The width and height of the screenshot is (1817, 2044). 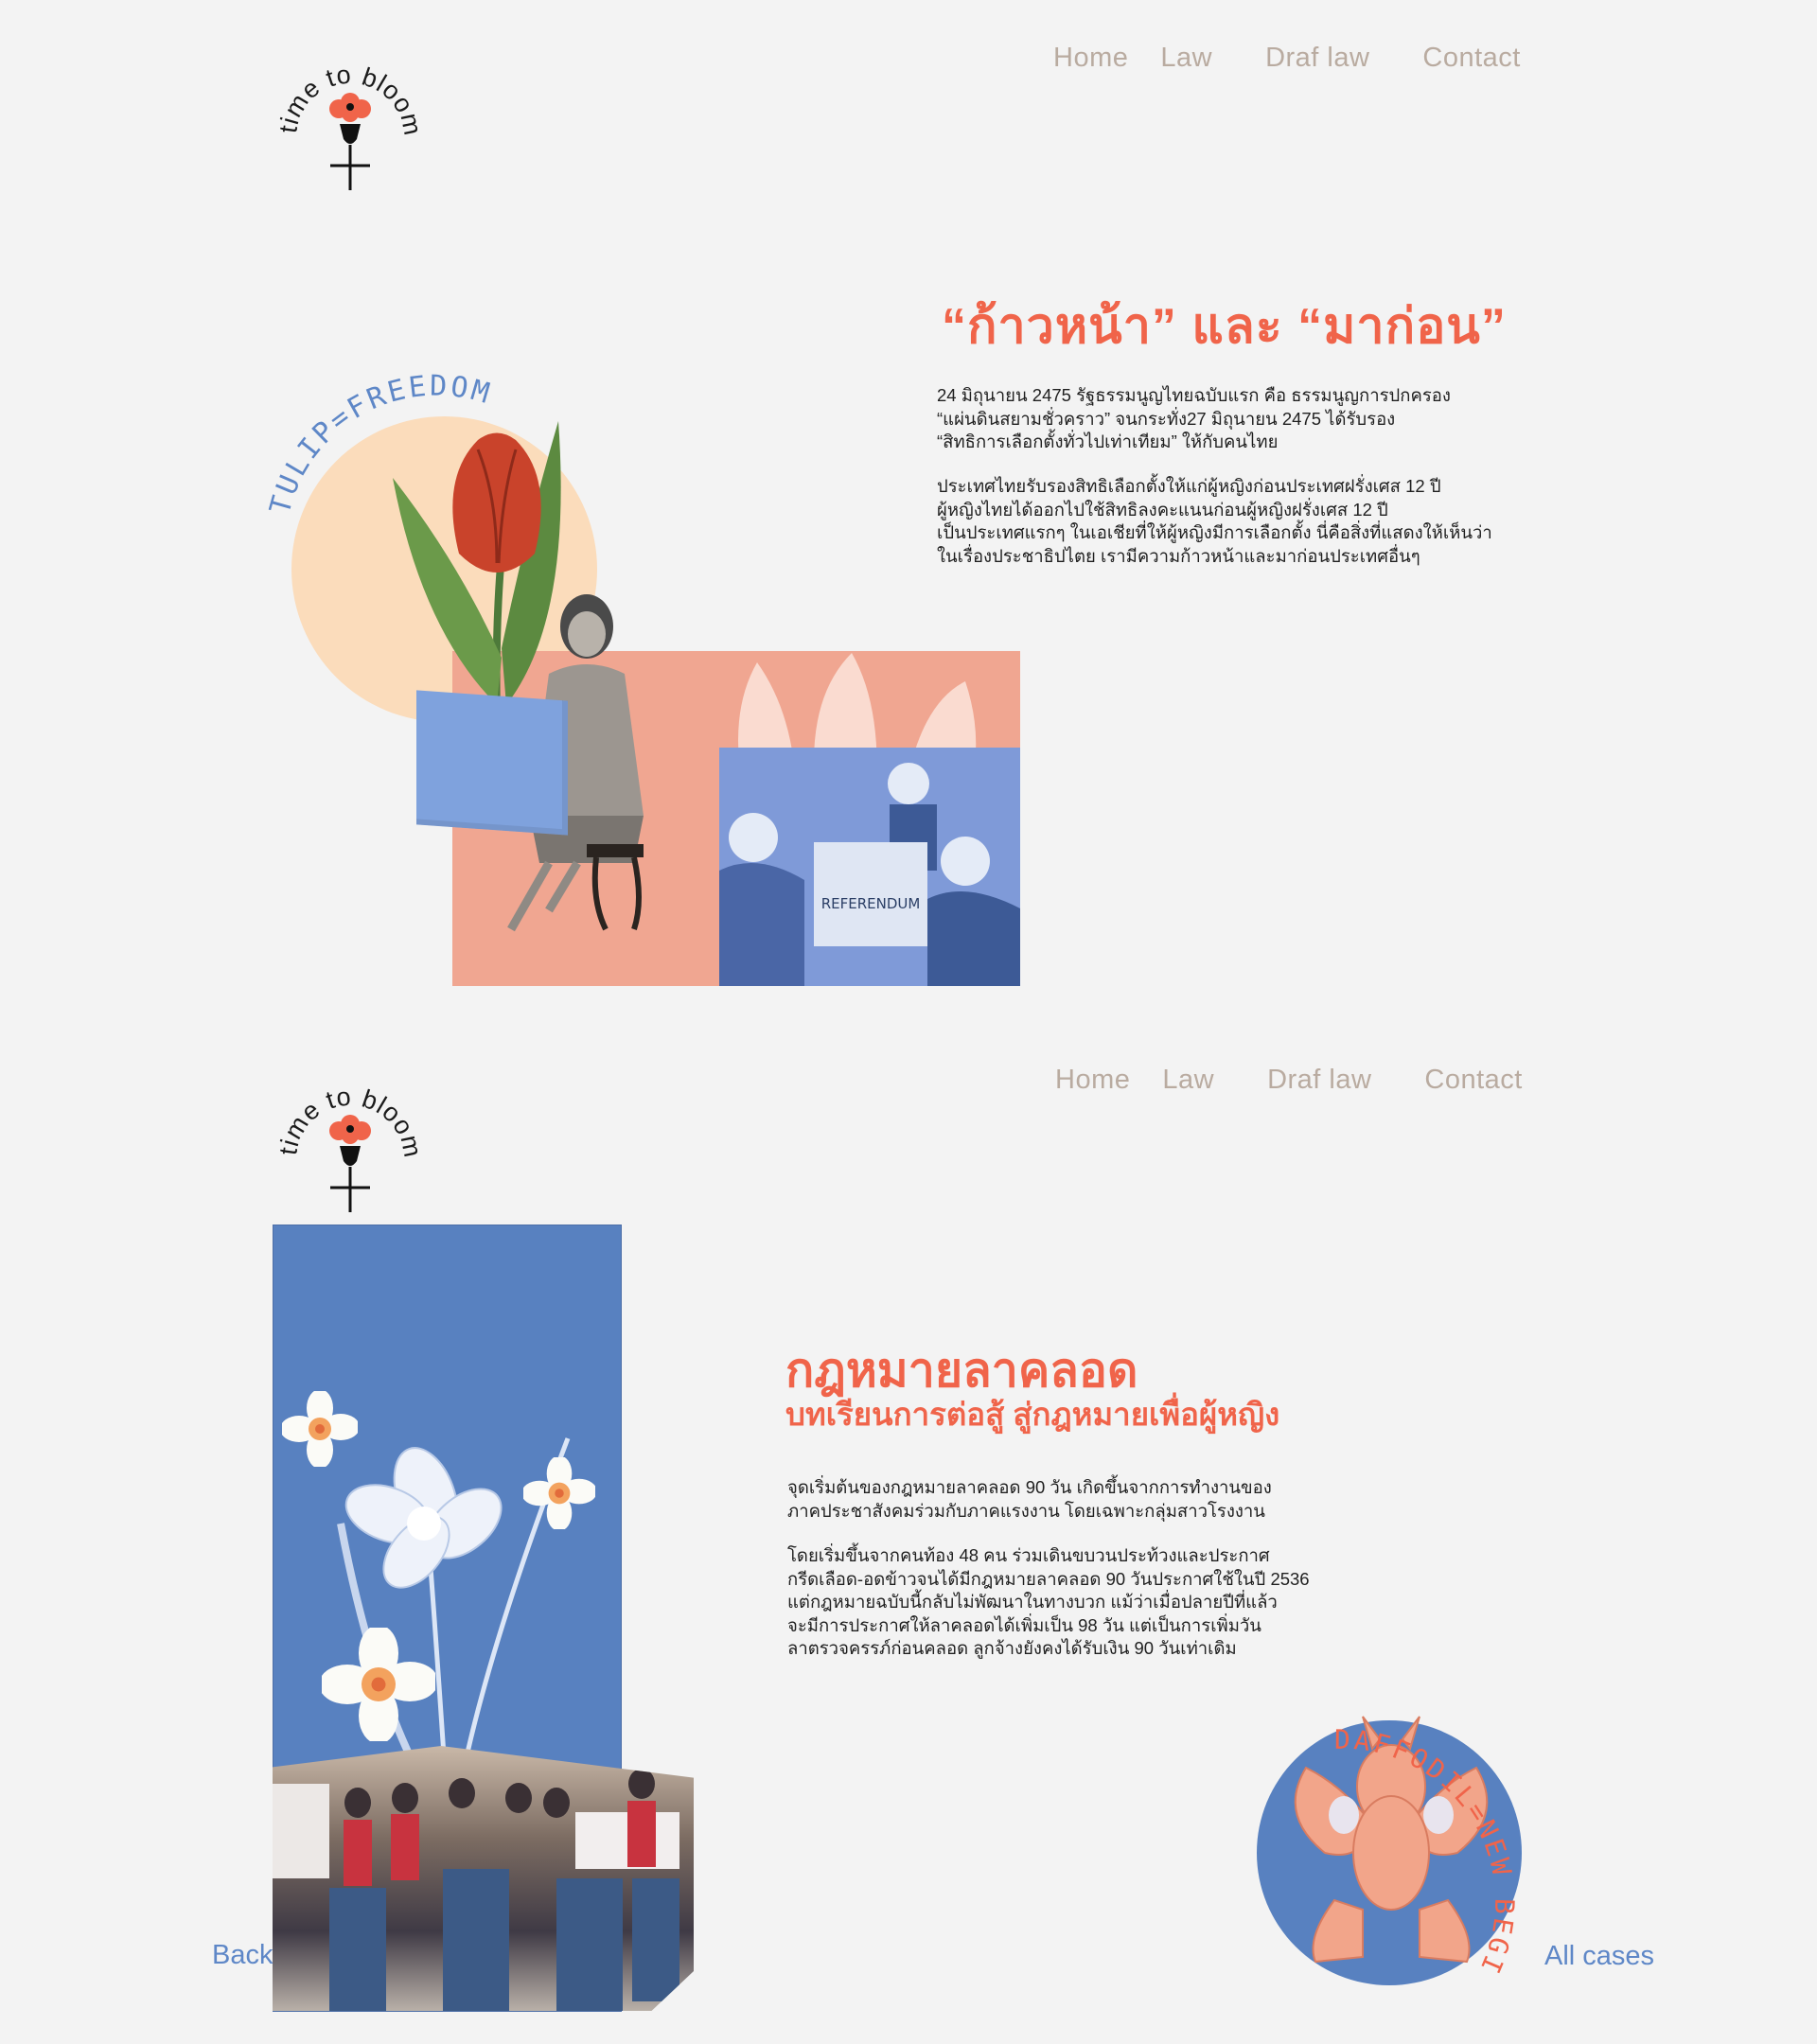 What do you see at coordinates (1599, 1956) in the screenshot?
I see `all-cases-link: All cases` at bounding box center [1599, 1956].